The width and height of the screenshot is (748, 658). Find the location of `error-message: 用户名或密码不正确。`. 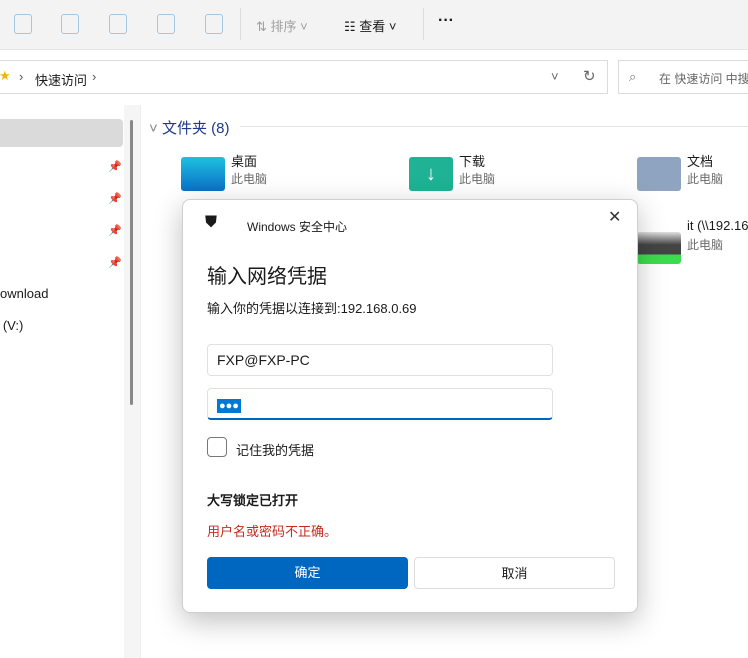

error-message: 用户名或密码不正确。 is located at coordinates (272, 531).